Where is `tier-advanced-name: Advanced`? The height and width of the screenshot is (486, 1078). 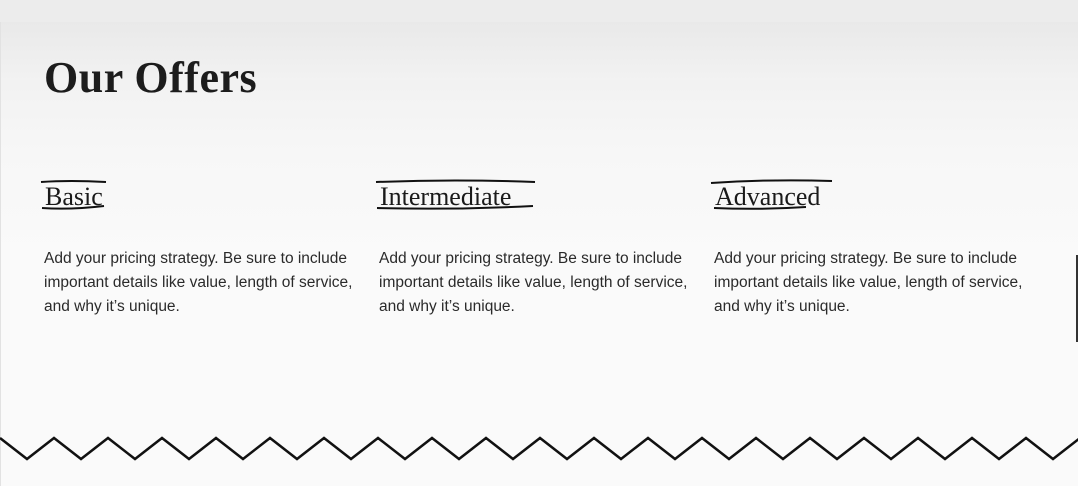
tier-advanced-name: Advanced is located at coordinates (768, 196).